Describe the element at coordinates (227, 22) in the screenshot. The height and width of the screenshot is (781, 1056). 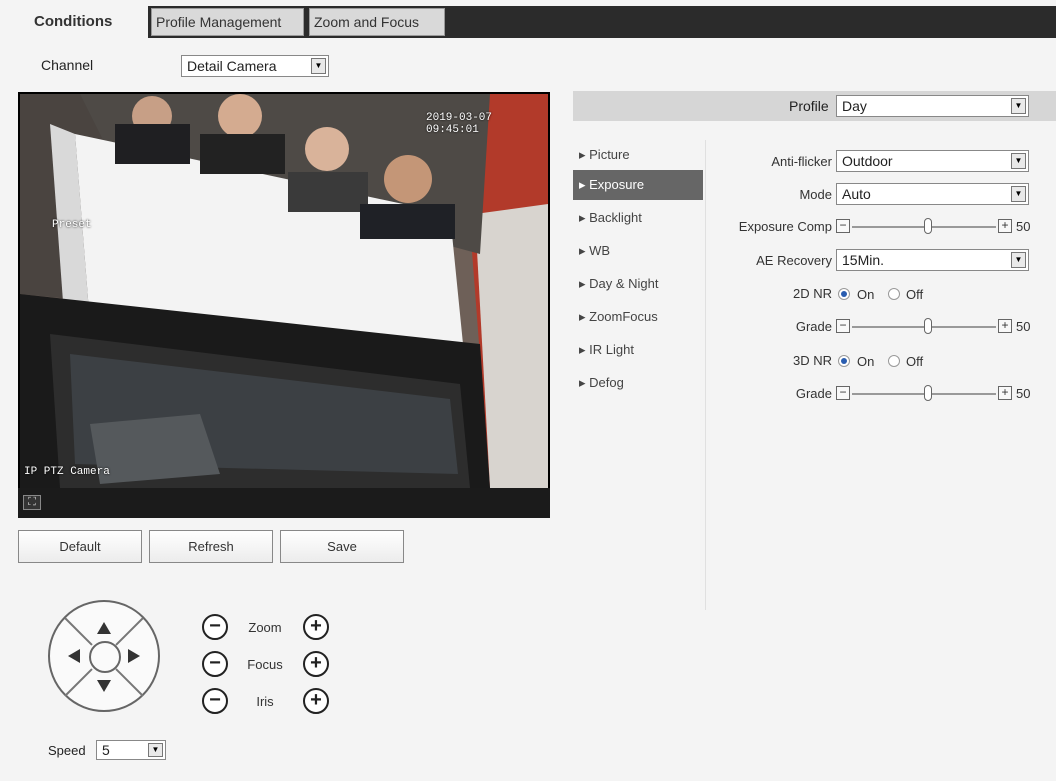
I see `tab-profile-management: Profile Management` at that location.